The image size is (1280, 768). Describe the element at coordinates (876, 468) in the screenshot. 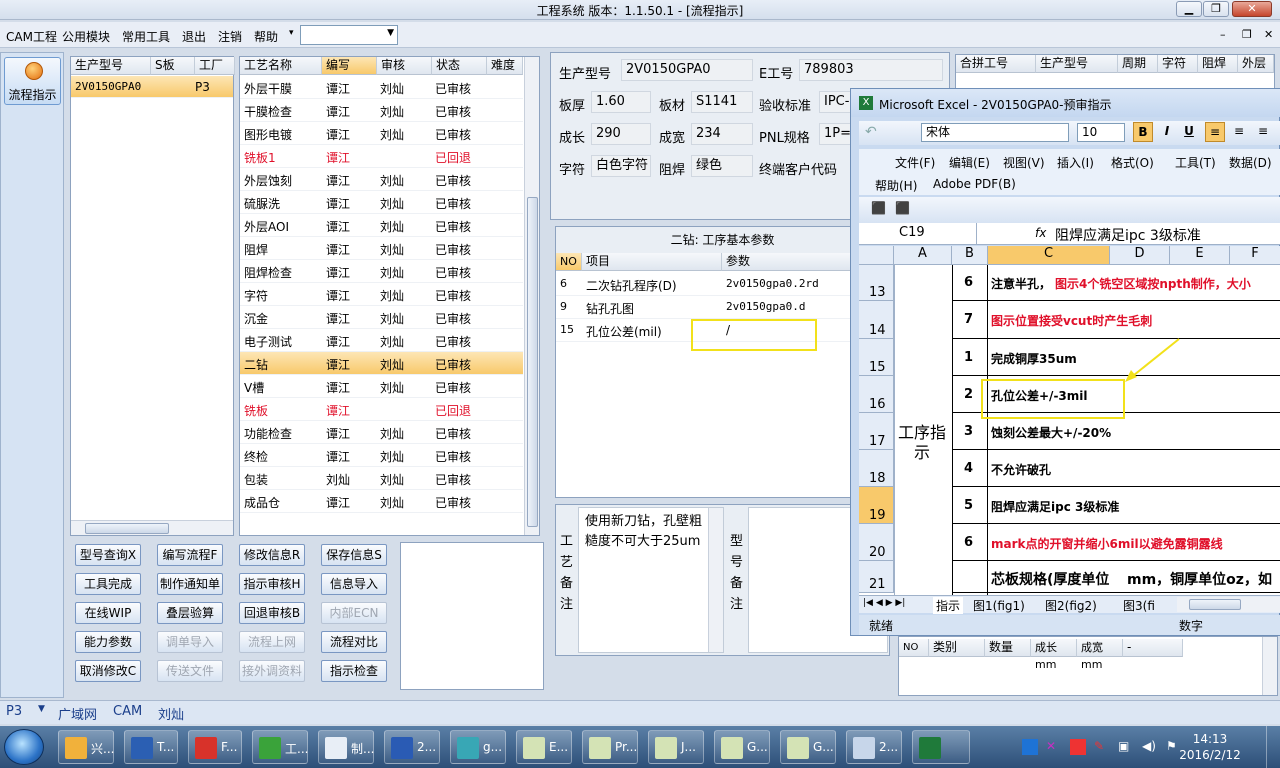

I see `row-header: 18` at that location.